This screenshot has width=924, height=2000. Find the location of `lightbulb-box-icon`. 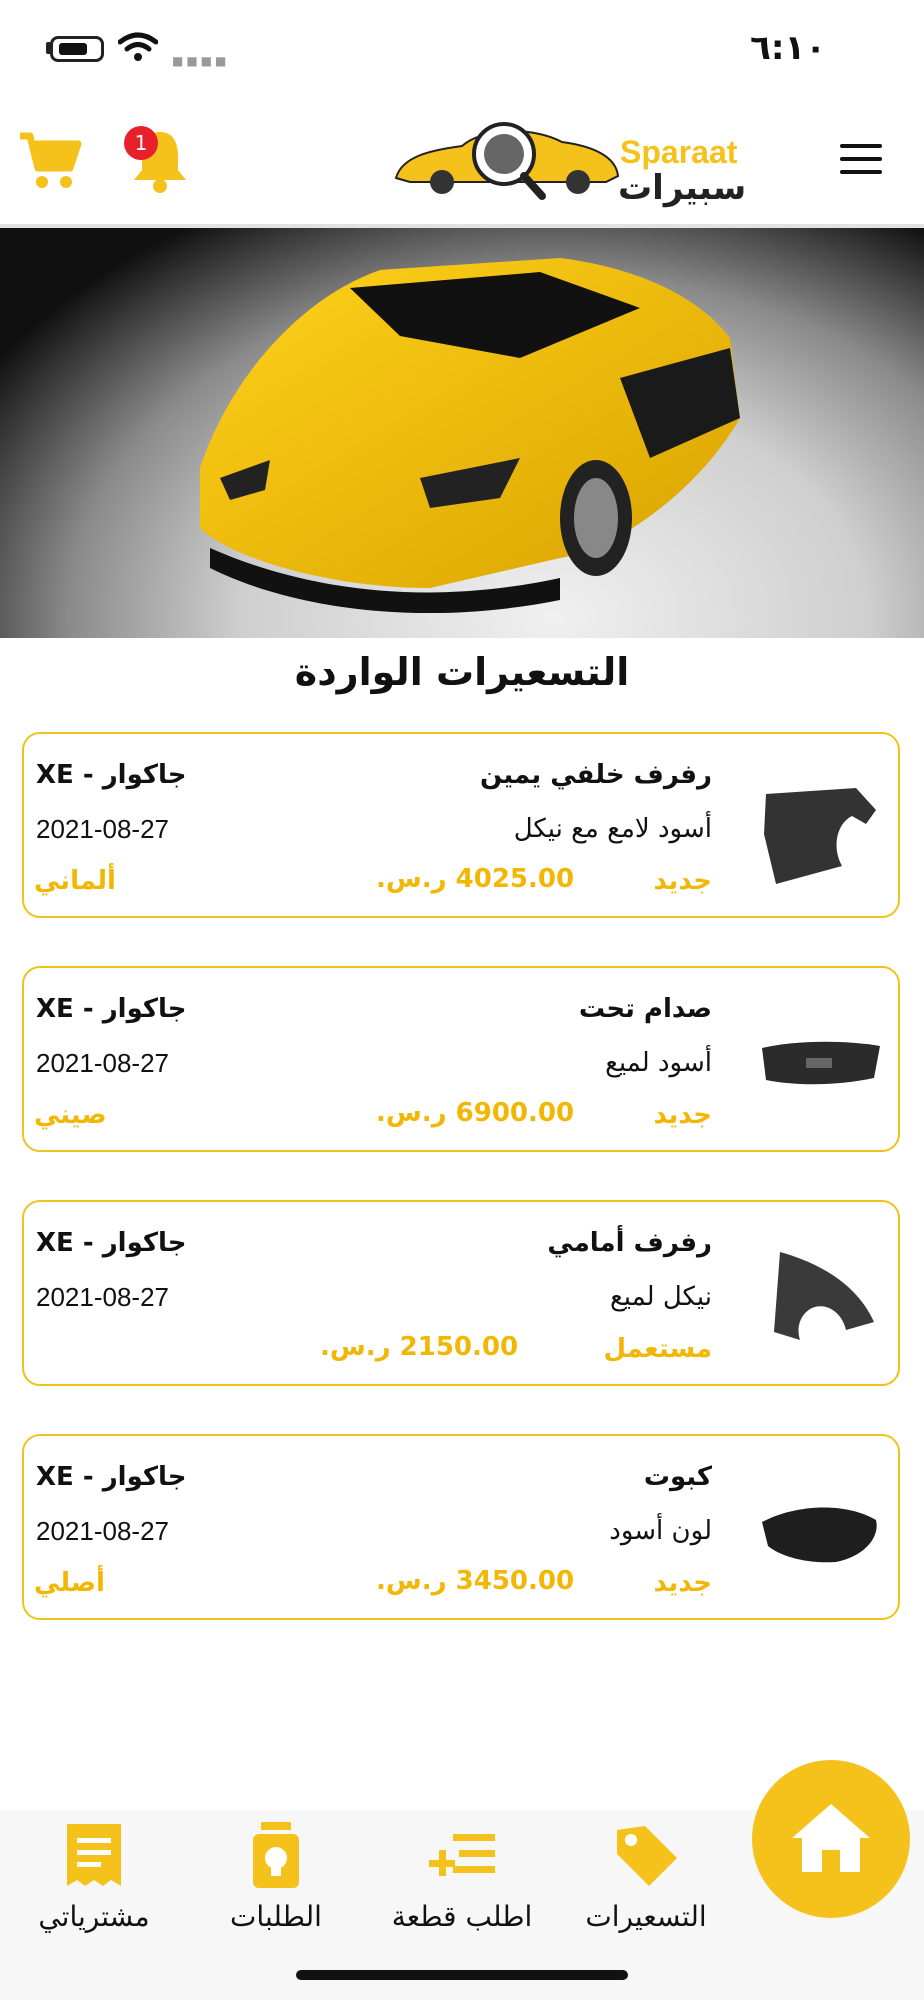

lightbulb-box-icon is located at coordinates (276, 1855).